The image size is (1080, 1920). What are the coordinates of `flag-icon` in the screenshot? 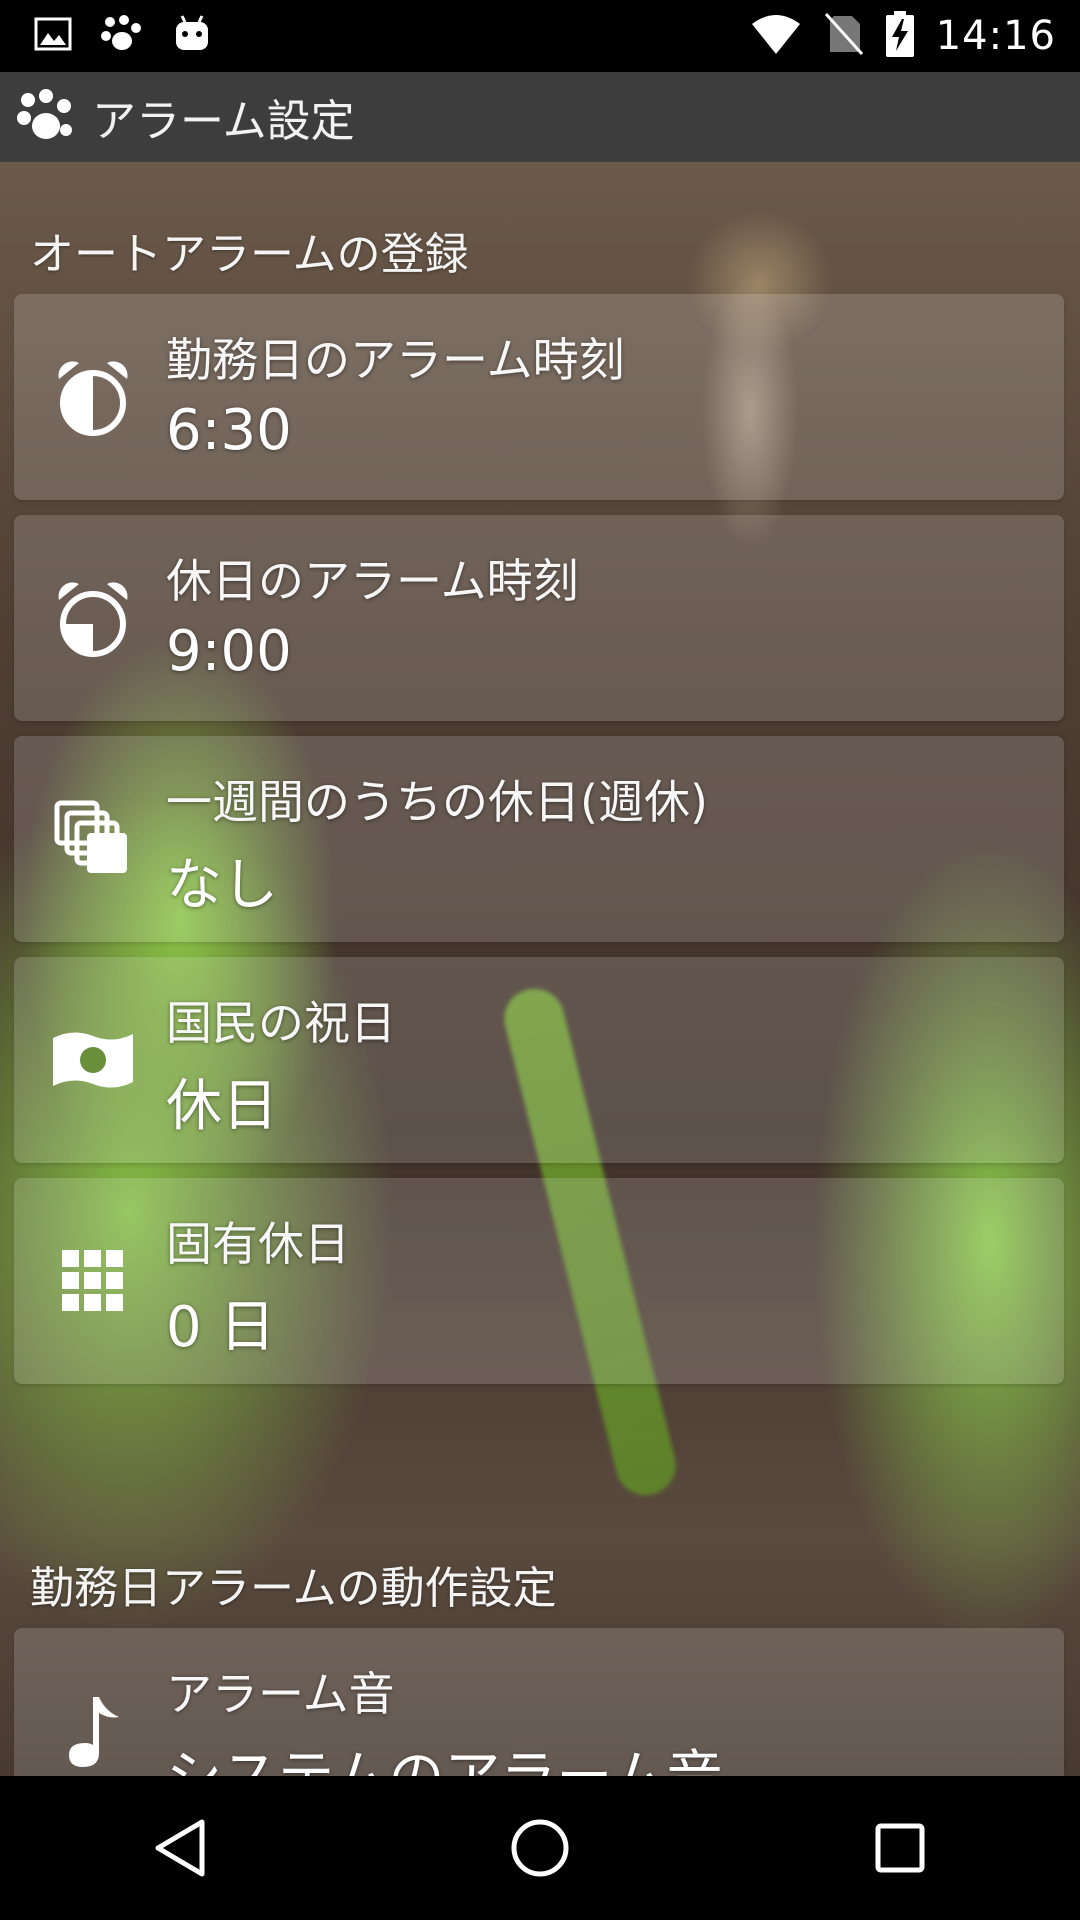 It's located at (93, 1060).